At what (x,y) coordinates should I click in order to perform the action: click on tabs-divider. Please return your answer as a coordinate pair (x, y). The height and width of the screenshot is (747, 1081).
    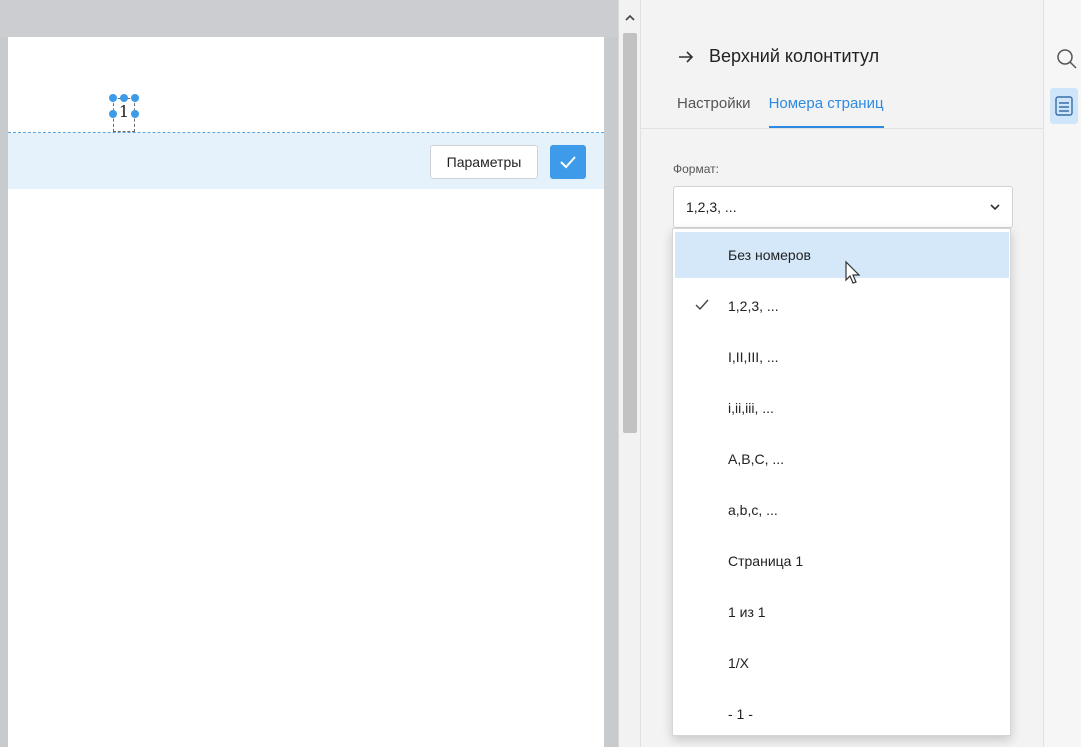
    Looking at the image, I should click on (842, 128).